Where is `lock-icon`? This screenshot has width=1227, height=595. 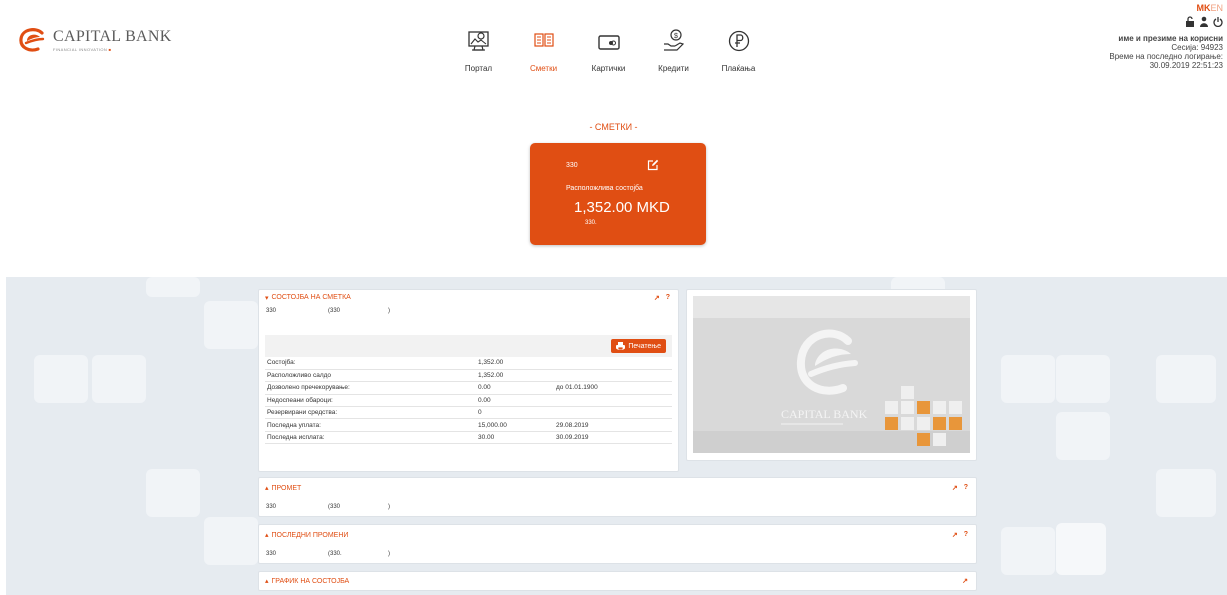 lock-icon is located at coordinates (1190, 21).